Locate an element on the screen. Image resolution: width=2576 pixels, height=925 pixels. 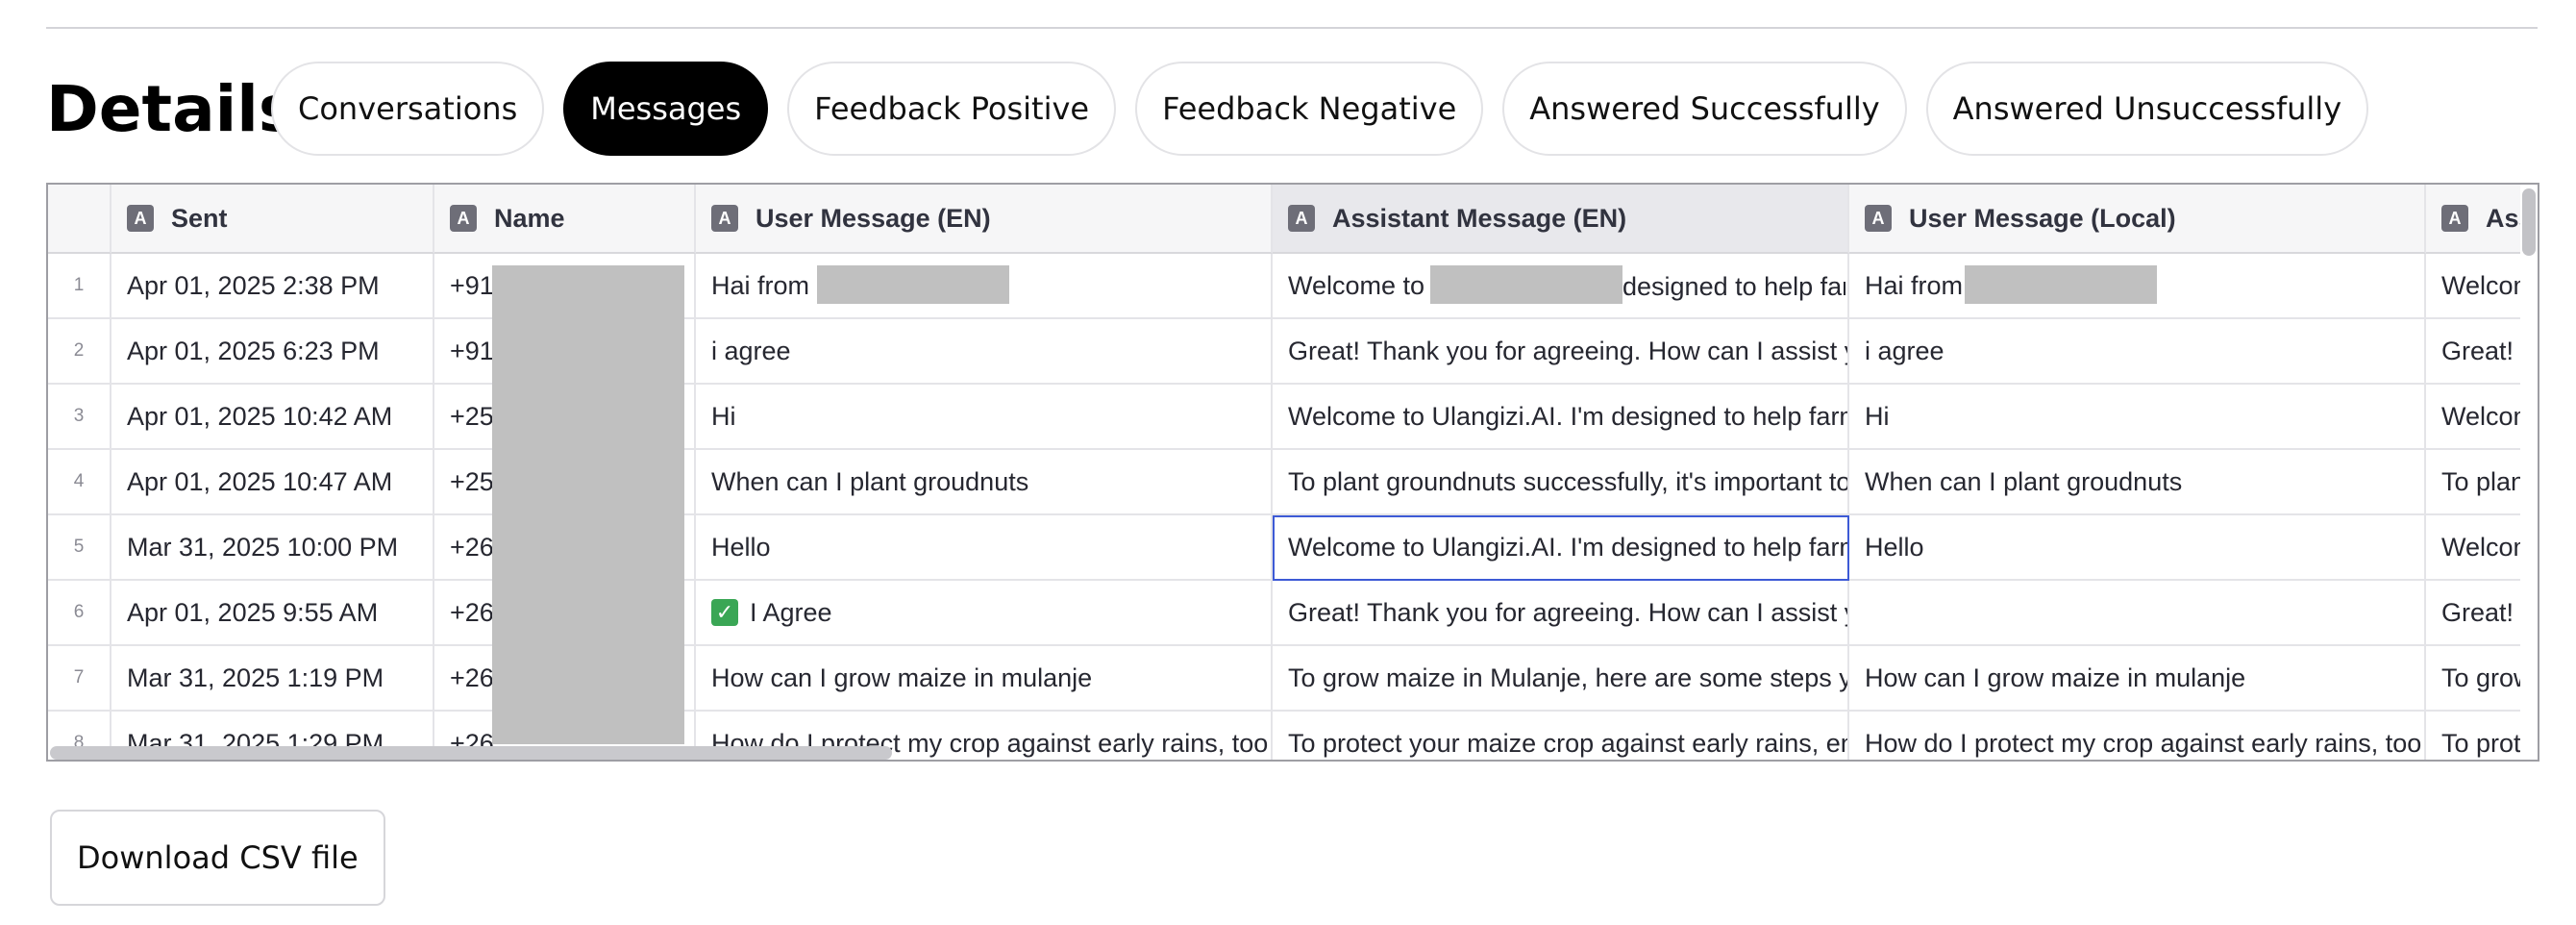
table-cell: Apr 01, 2025 2:38 PM is located at coordinates (272, 287).